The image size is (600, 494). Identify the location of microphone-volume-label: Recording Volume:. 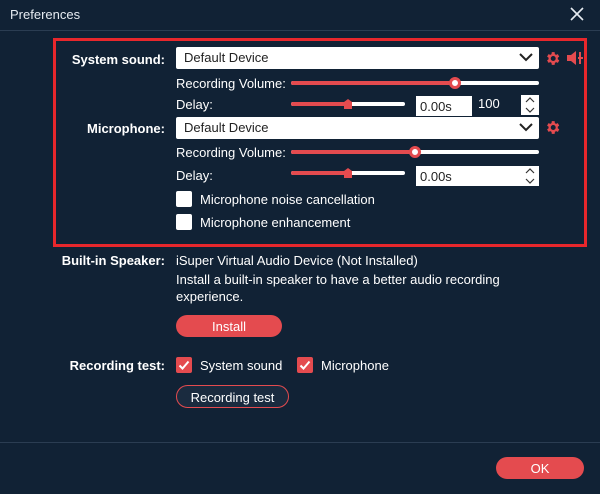
(231, 152).